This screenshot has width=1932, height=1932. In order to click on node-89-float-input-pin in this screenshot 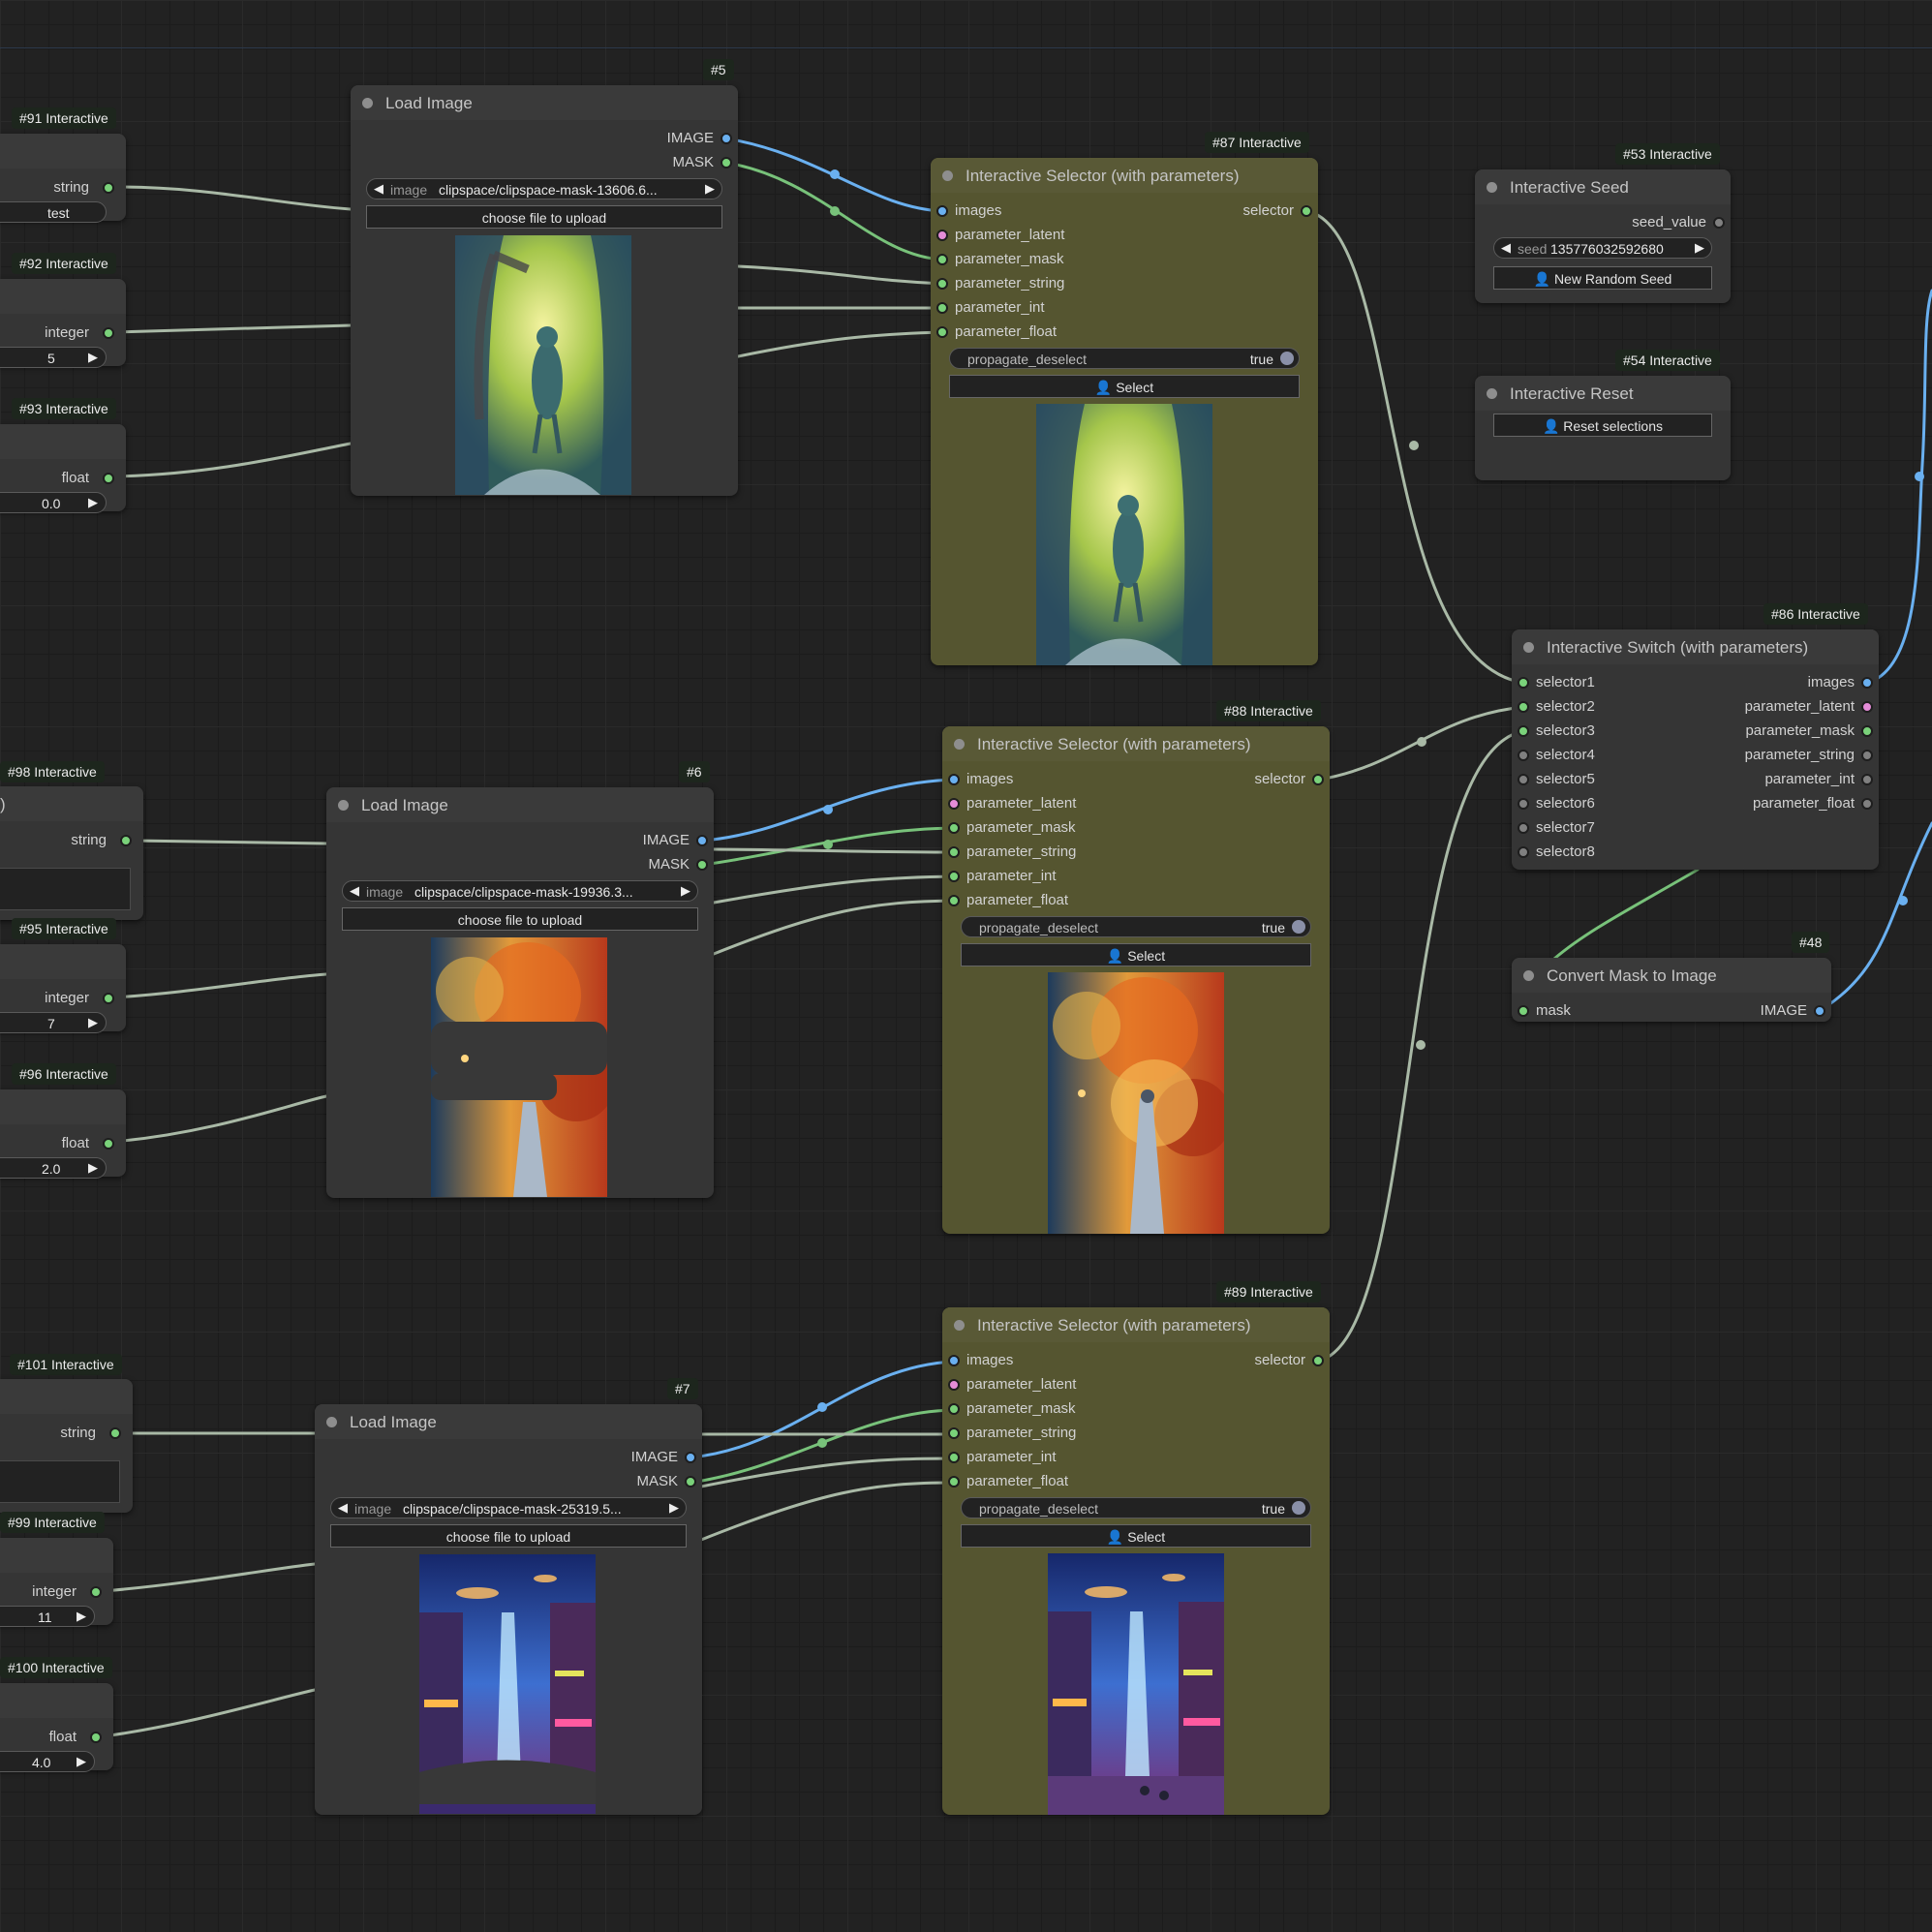, I will do `click(954, 1481)`.